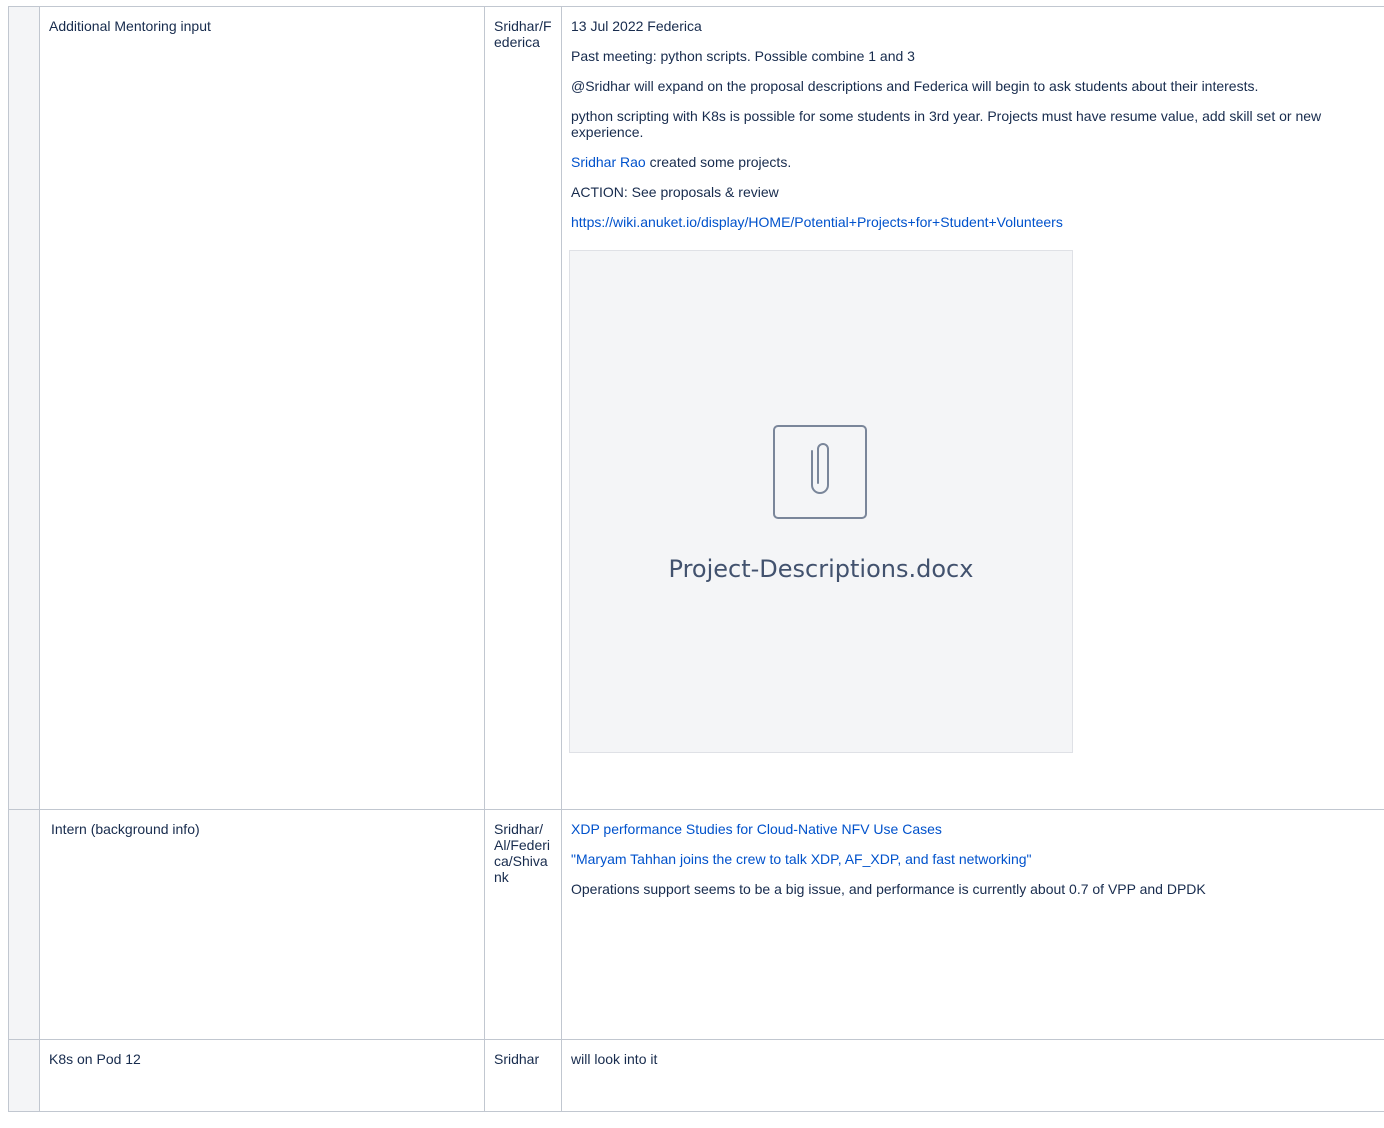  I want to click on who-text: Sridhar/Al/Federica/Shivank, so click(522, 853).